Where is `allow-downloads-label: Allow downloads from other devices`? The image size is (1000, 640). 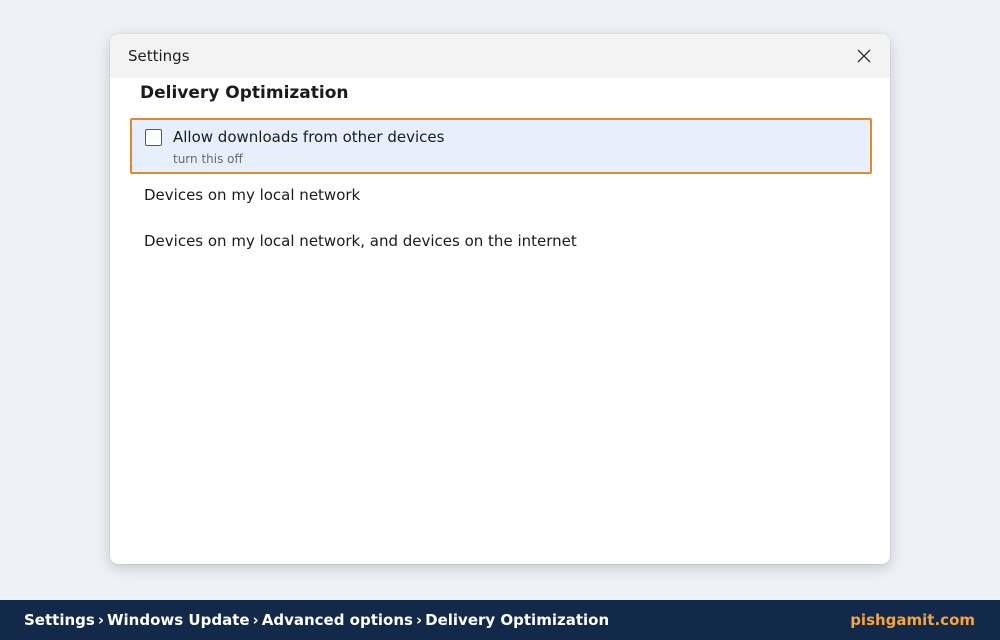
allow-downloads-label: Allow downloads from other devices is located at coordinates (309, 137).